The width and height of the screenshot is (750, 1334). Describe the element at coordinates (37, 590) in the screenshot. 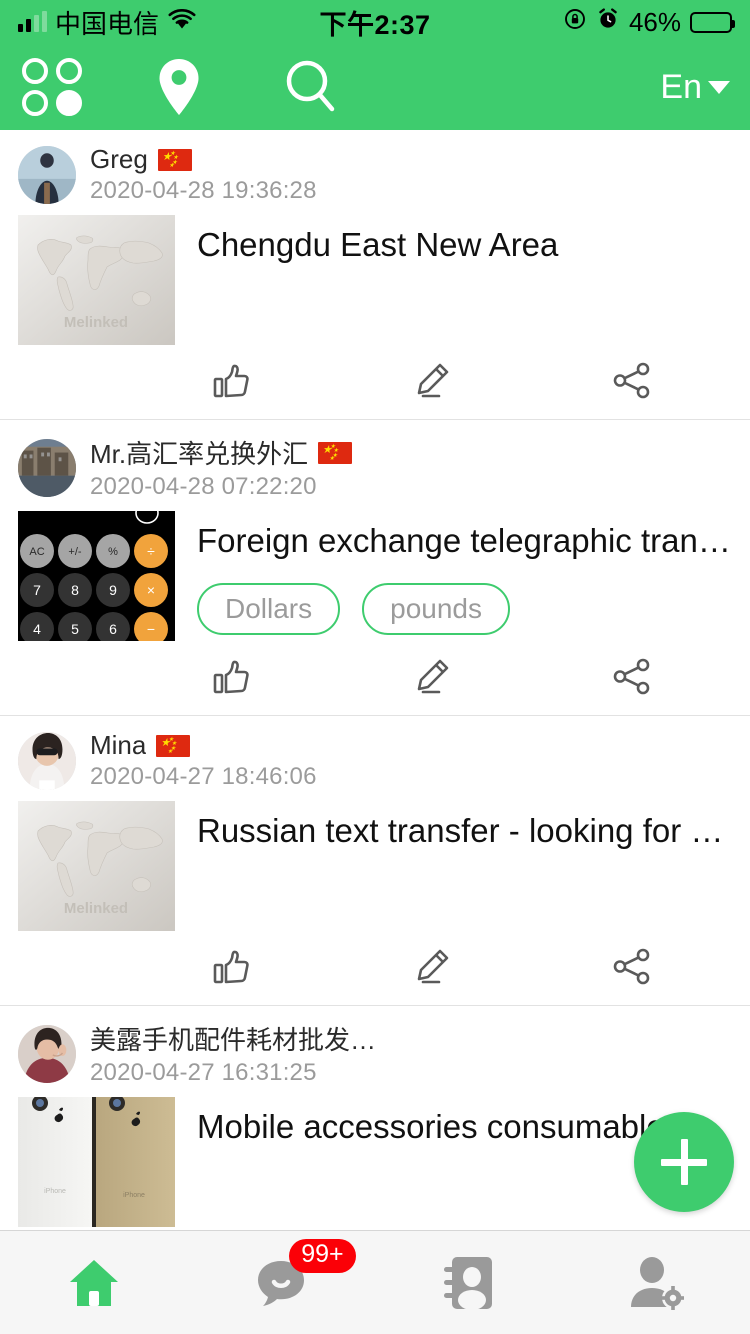

I see `svg-text: 7` at that location.